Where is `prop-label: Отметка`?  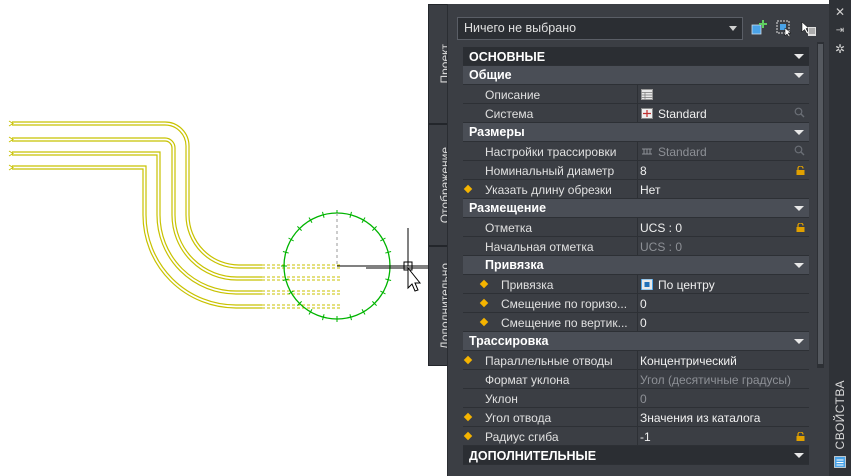
prop-label: Отметка is located at coordinates (509, 228).